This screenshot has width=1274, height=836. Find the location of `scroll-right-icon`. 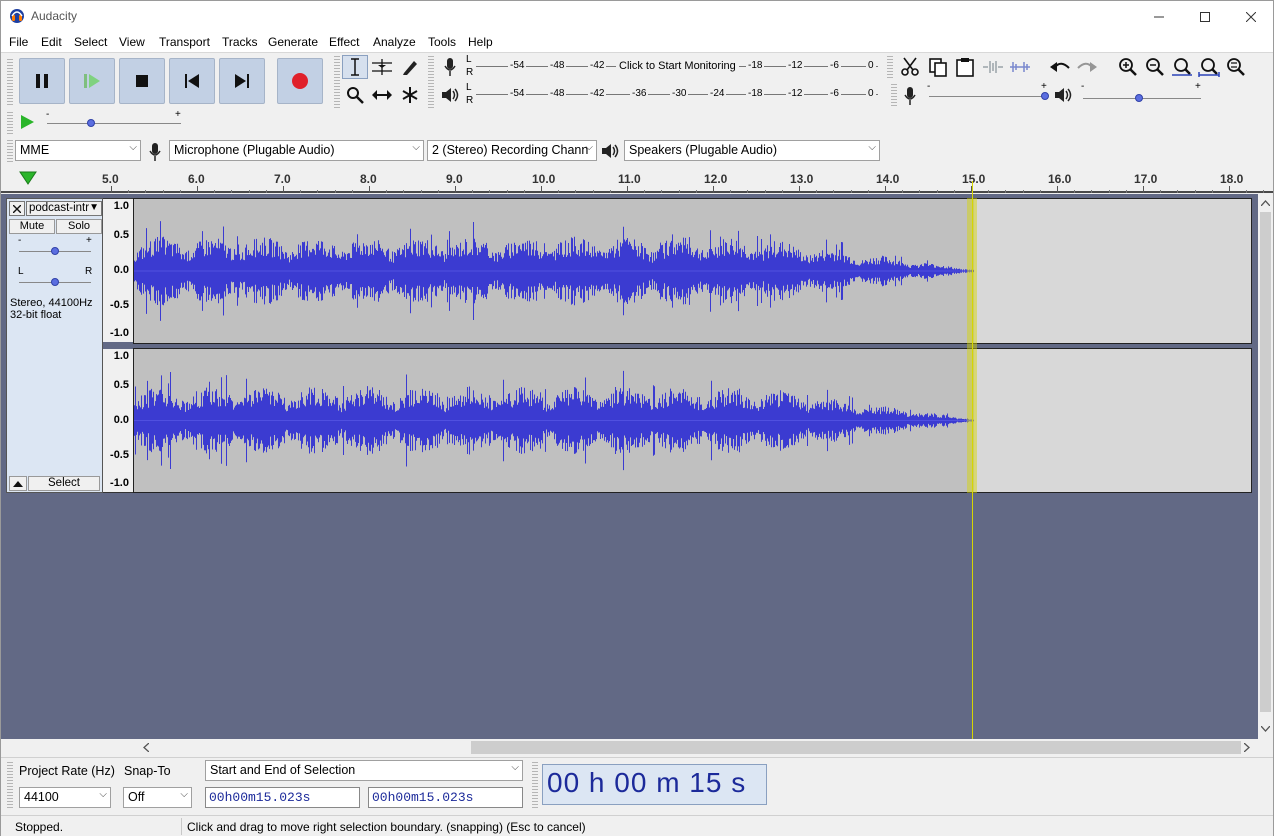

scroll-right-icon is located at coordinates (1247, 747).